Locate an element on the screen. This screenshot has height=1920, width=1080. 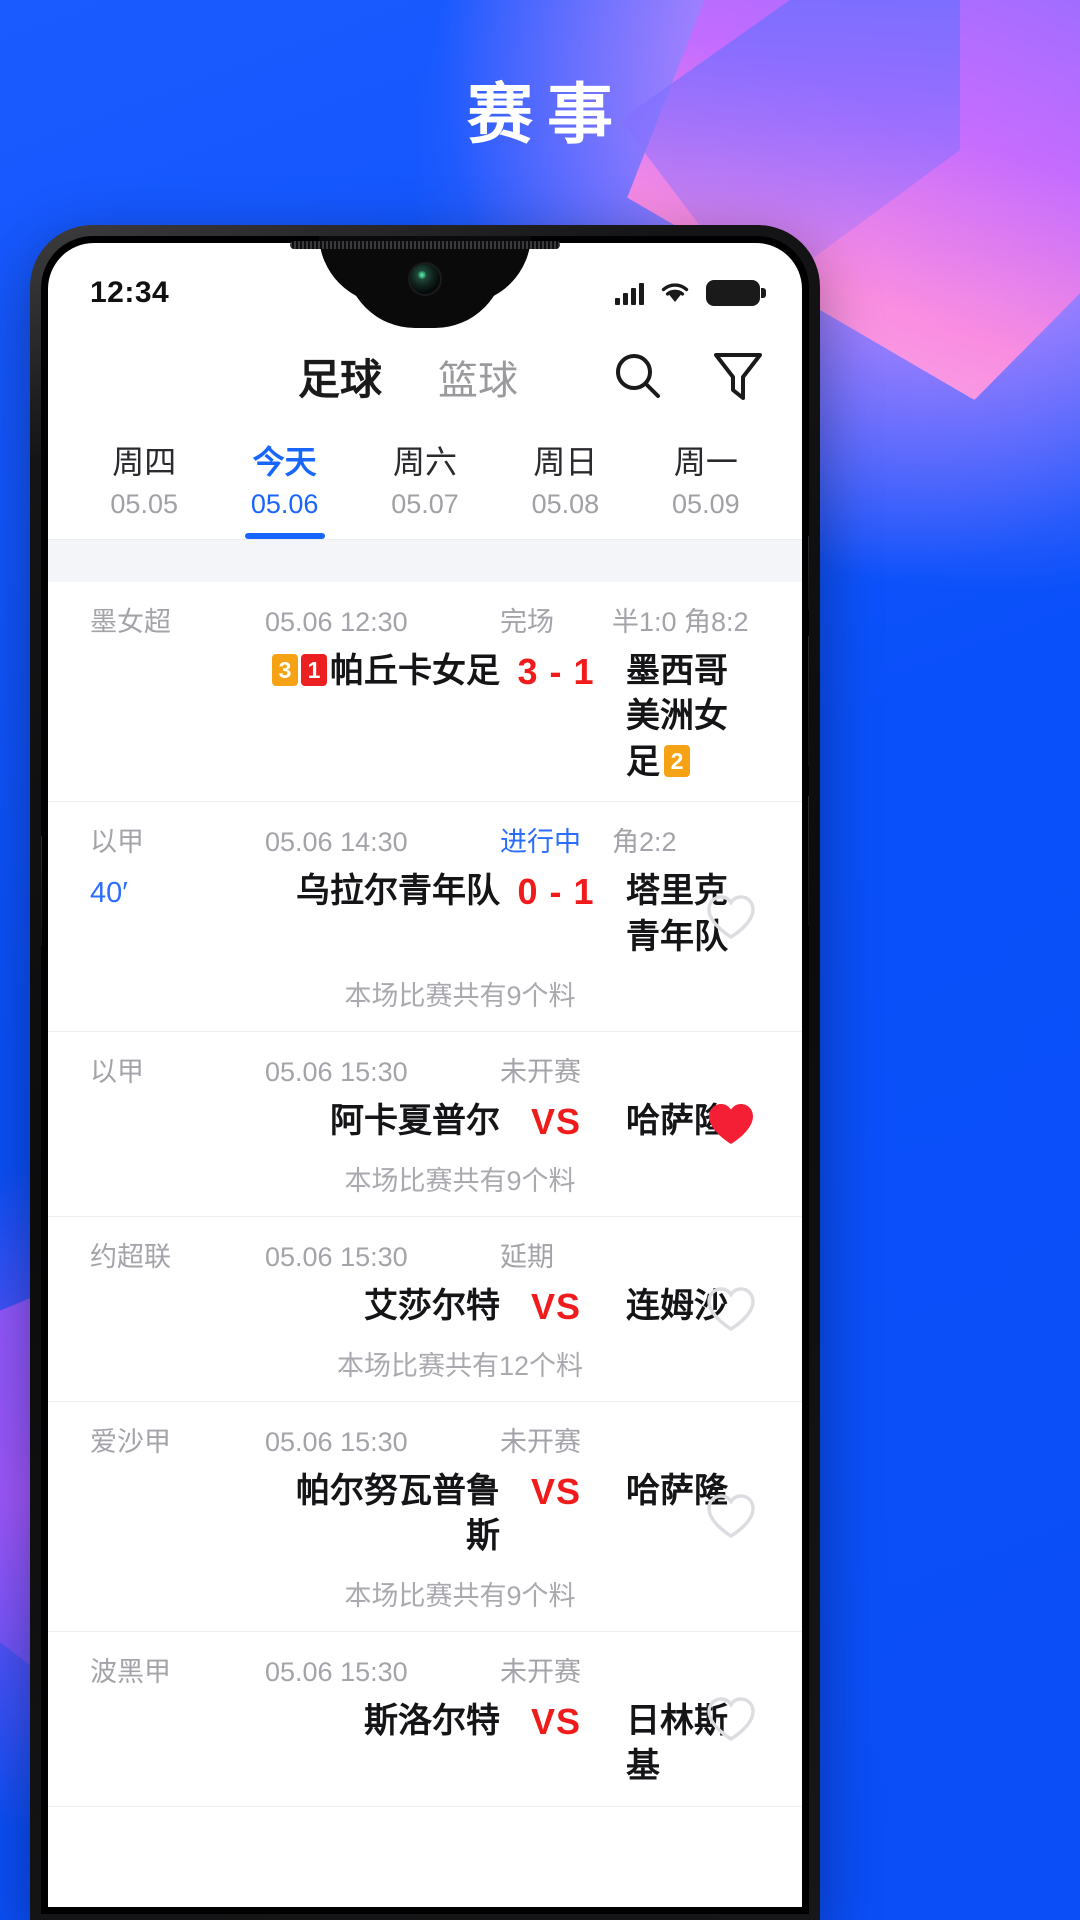
match-datetime: 05.06 12:30 is located at coordinates (336, 621).